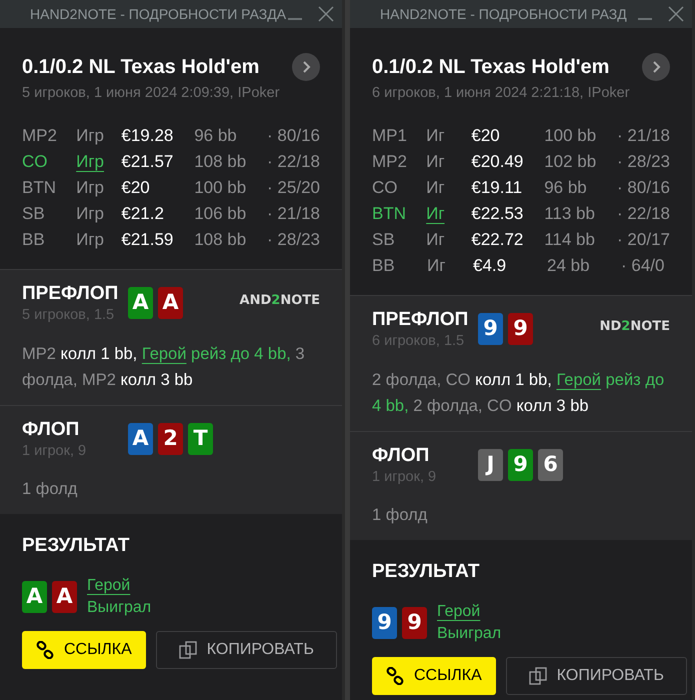  What do you see at coordinates (147, 162) in the screenshot?
I see `player-stack: €21.57` at bounding box center [147, 162].